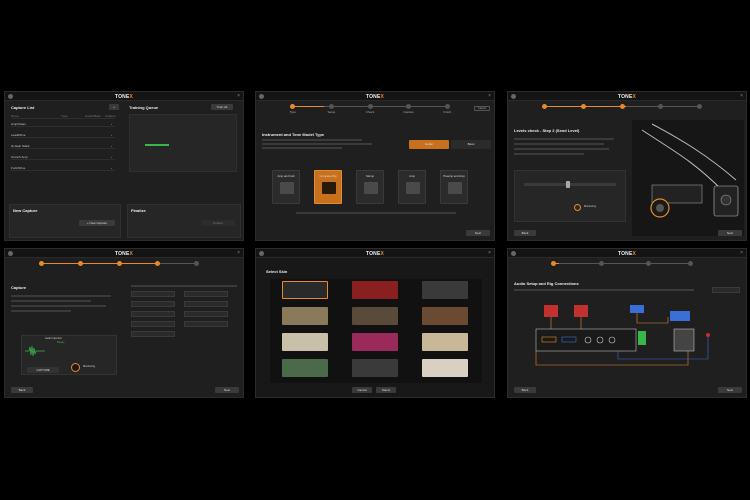  I want to click on card-amp: Amp, so click(412, 187).